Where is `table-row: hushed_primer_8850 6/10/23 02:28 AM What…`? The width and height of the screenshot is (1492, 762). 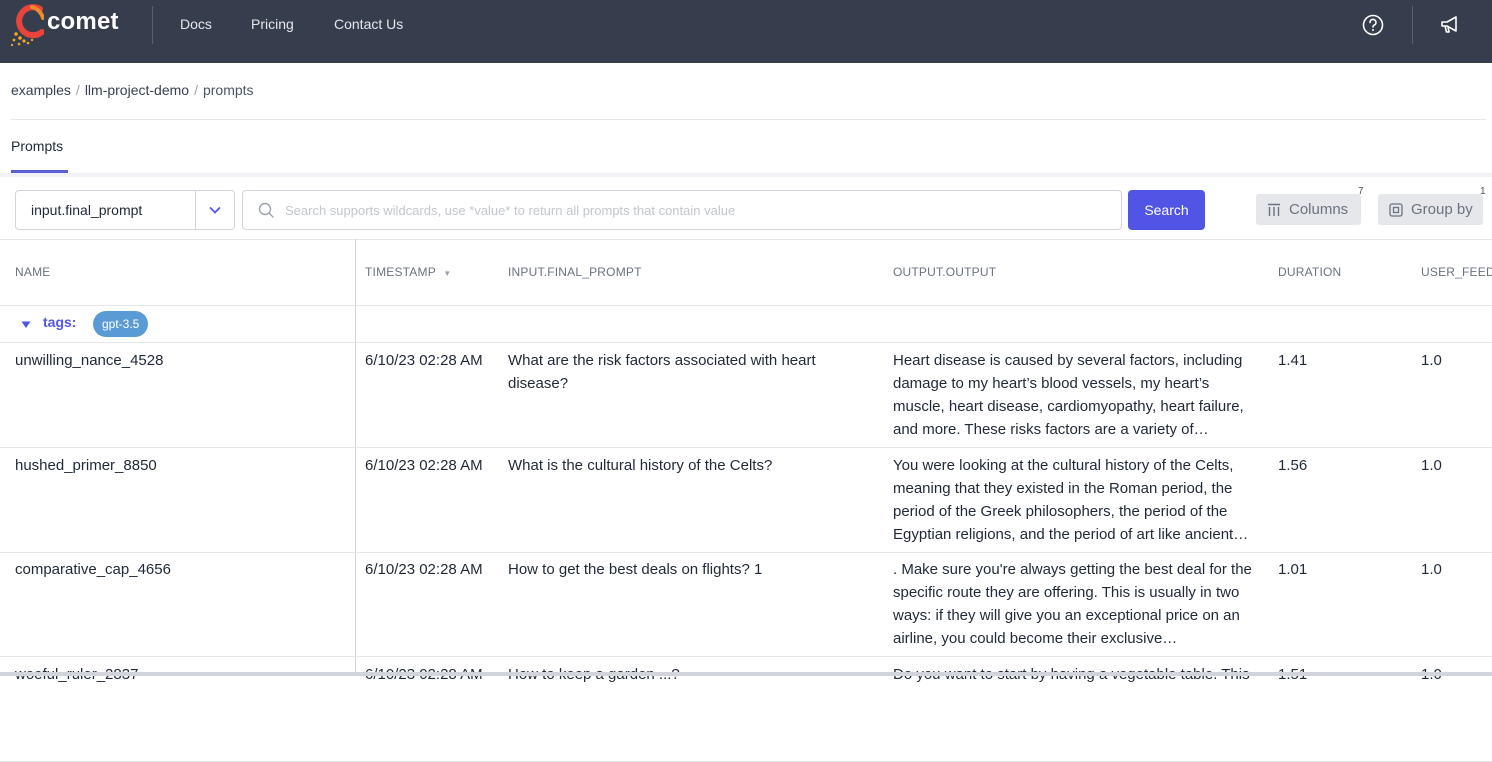 table-row: hushed_primer_8850 6/10/23 02:28 AM What… is located at coordinates (746, 500).